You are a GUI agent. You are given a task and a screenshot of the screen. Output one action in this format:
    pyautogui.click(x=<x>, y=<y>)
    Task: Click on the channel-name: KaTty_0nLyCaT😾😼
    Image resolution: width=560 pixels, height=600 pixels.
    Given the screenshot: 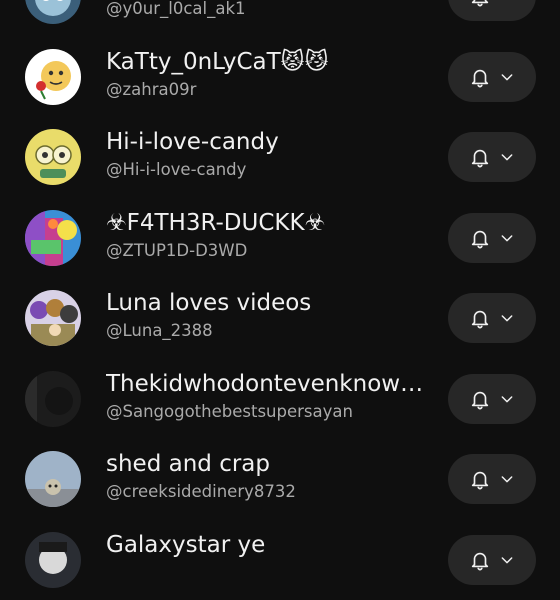 What is the action you would take?
    pyautogui.click(x=217, y=62)
    